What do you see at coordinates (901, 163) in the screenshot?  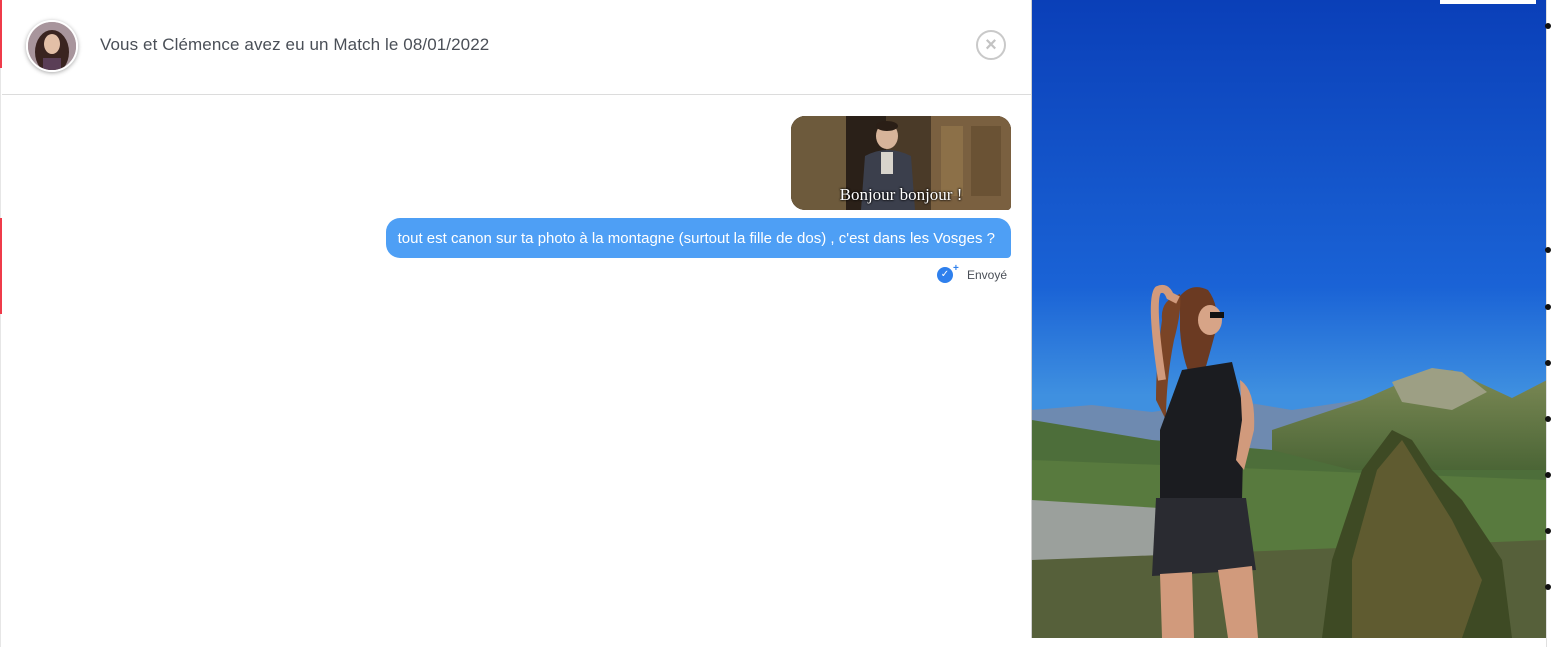 I see `gif-message: Bonjour bonjour !` at bounding box center [901, 163].